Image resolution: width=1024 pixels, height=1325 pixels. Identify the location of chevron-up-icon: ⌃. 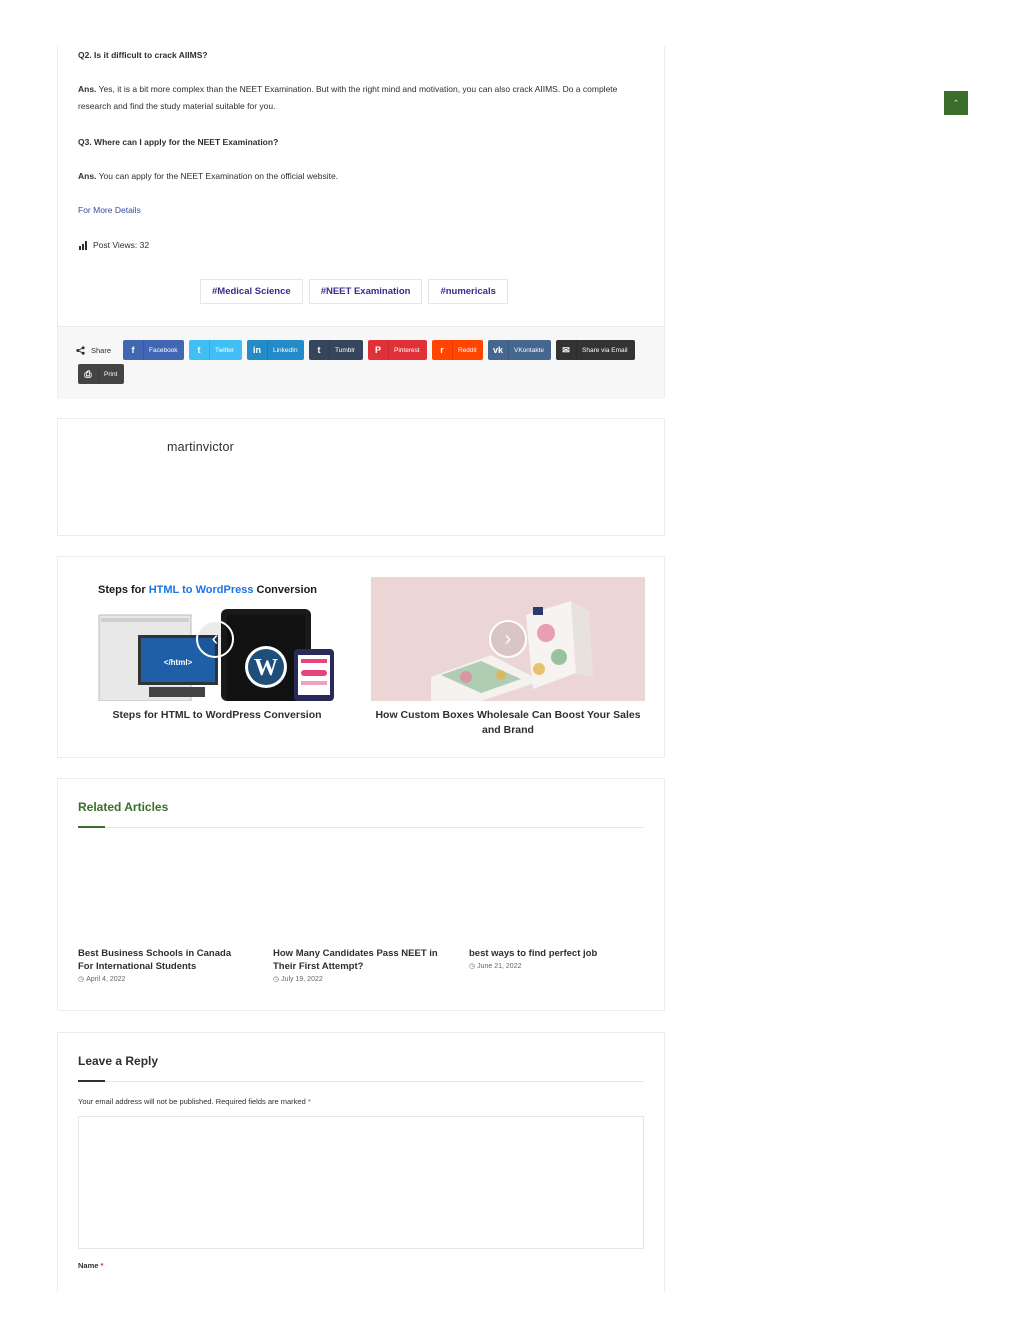
(956, 103).